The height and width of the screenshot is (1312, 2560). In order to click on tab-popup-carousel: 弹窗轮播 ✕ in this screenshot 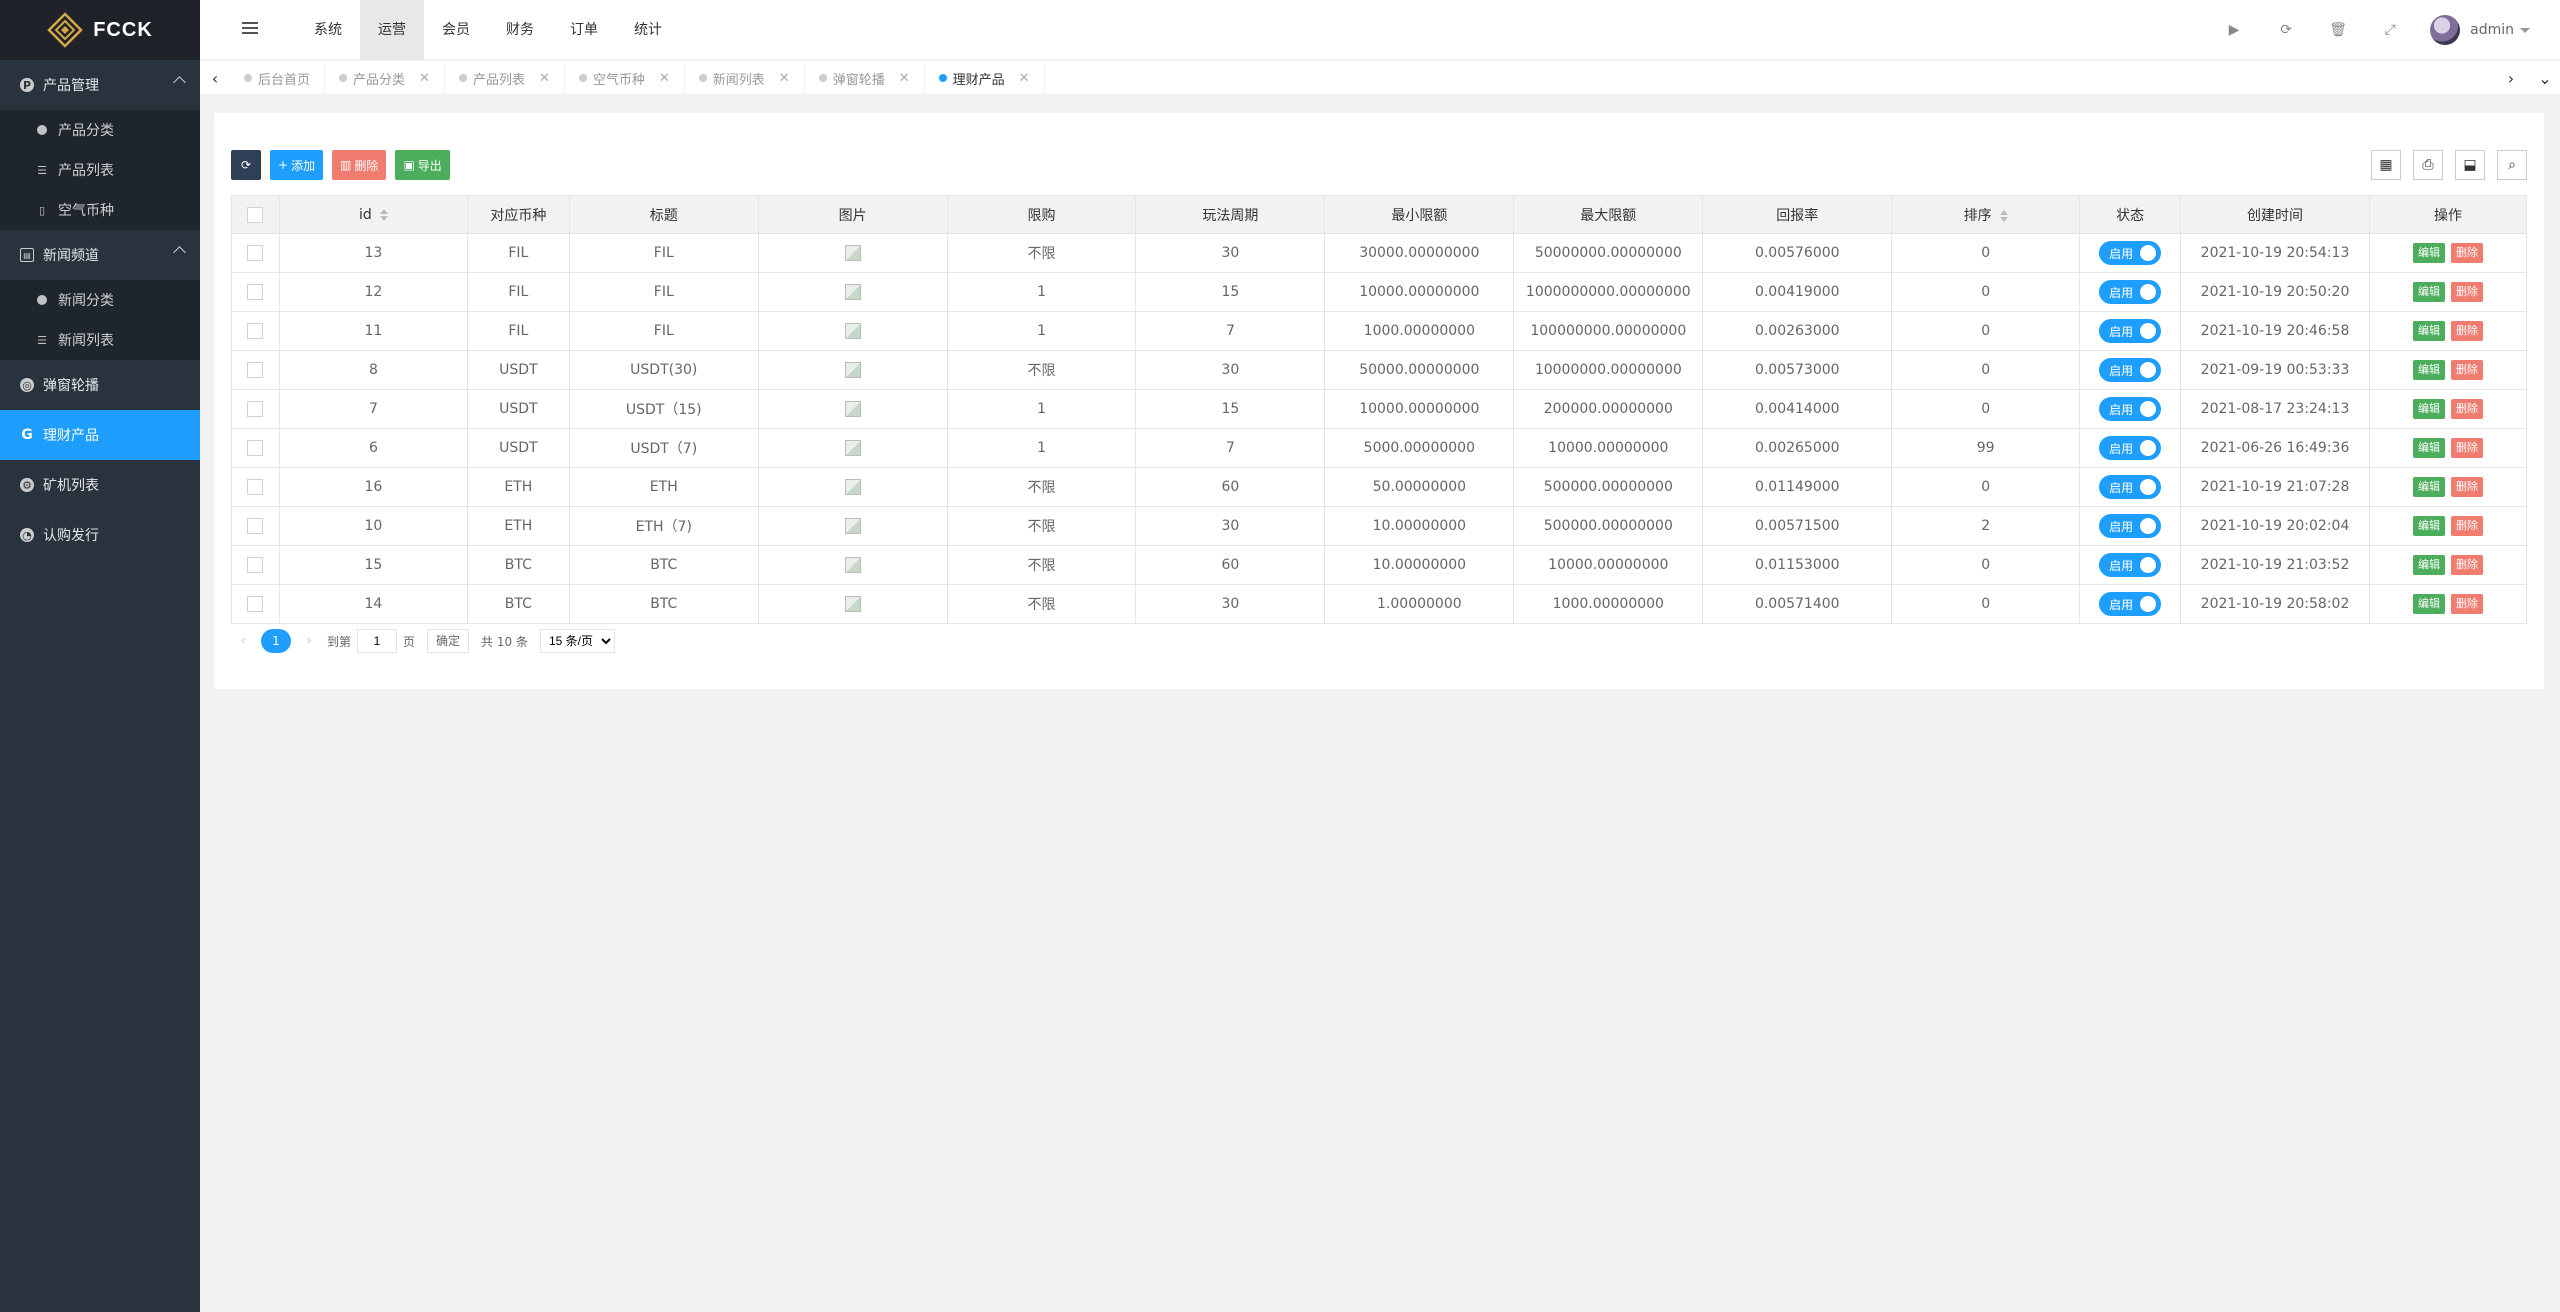, I will do `click(865, 78)`.